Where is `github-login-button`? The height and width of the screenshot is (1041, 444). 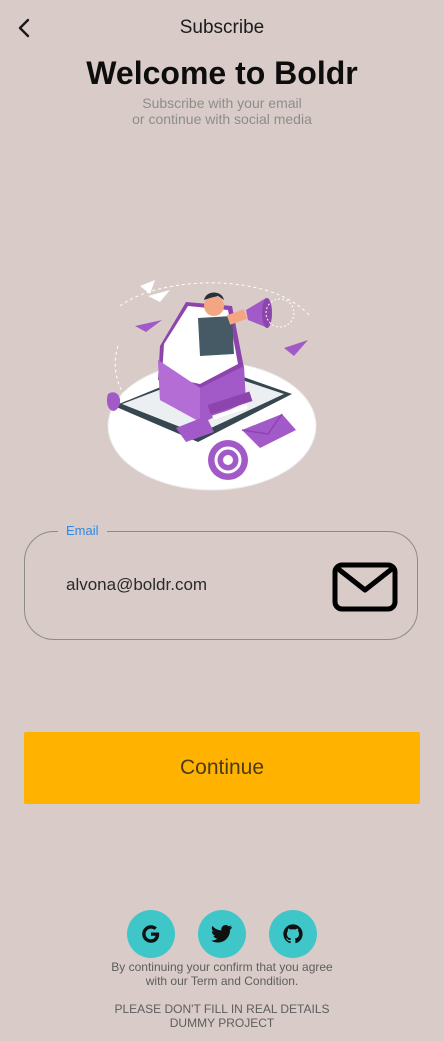 github-login-button is located at coordinates (293, 934).